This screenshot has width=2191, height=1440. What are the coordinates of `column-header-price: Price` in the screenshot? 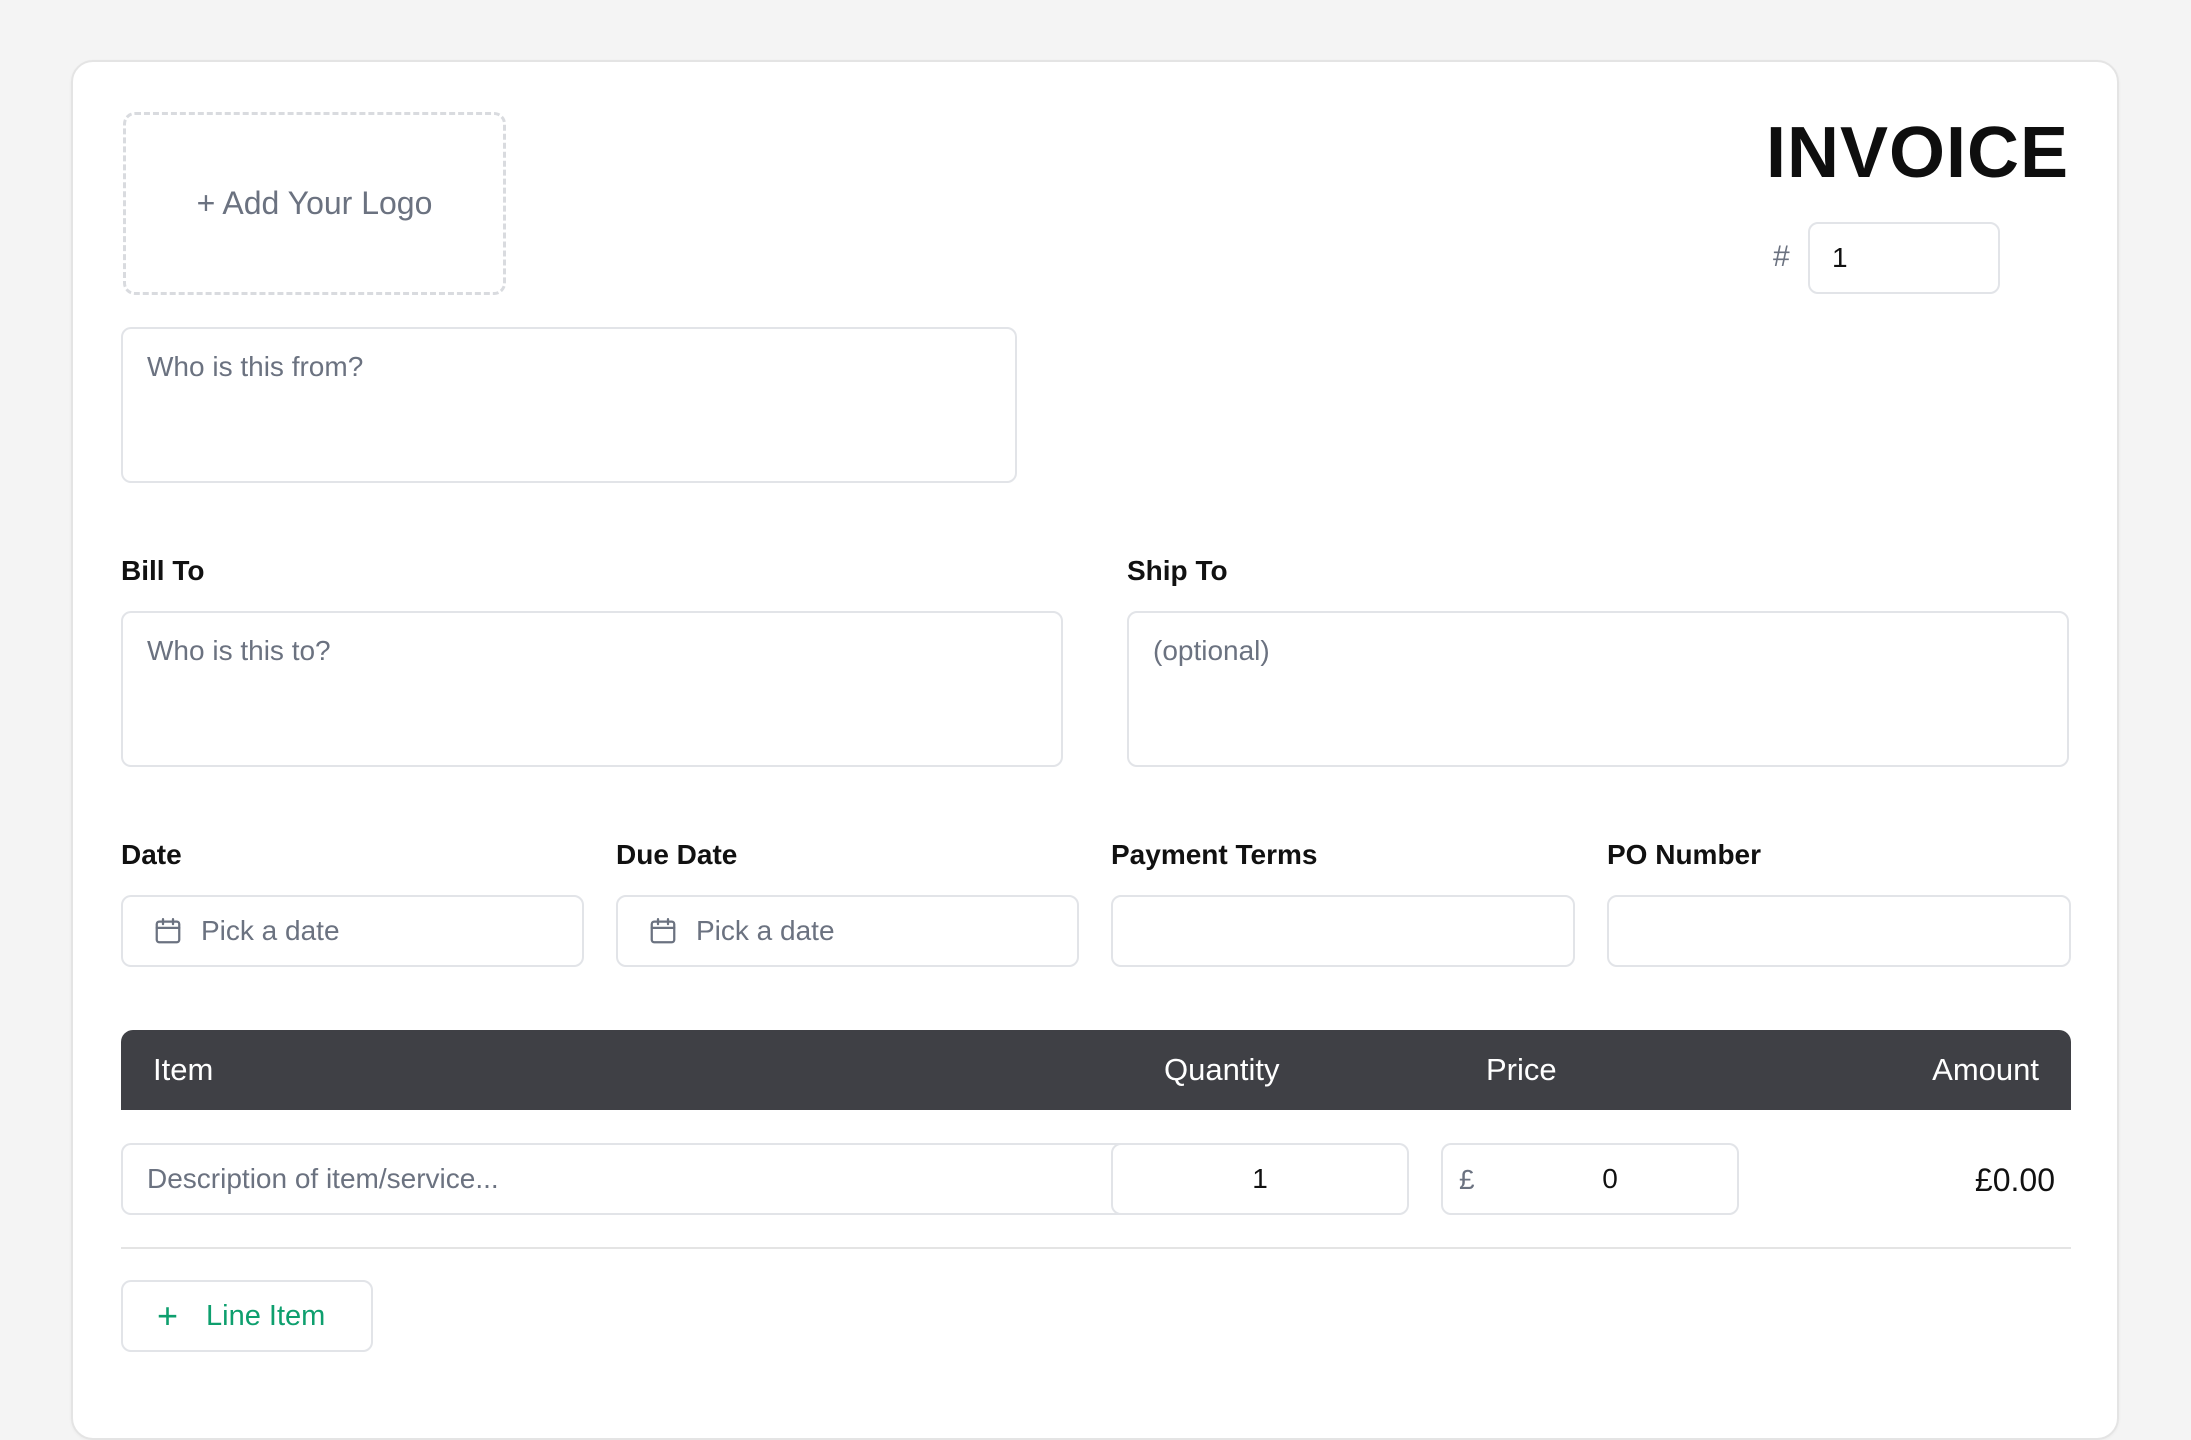 It's located at (1521, 1069).